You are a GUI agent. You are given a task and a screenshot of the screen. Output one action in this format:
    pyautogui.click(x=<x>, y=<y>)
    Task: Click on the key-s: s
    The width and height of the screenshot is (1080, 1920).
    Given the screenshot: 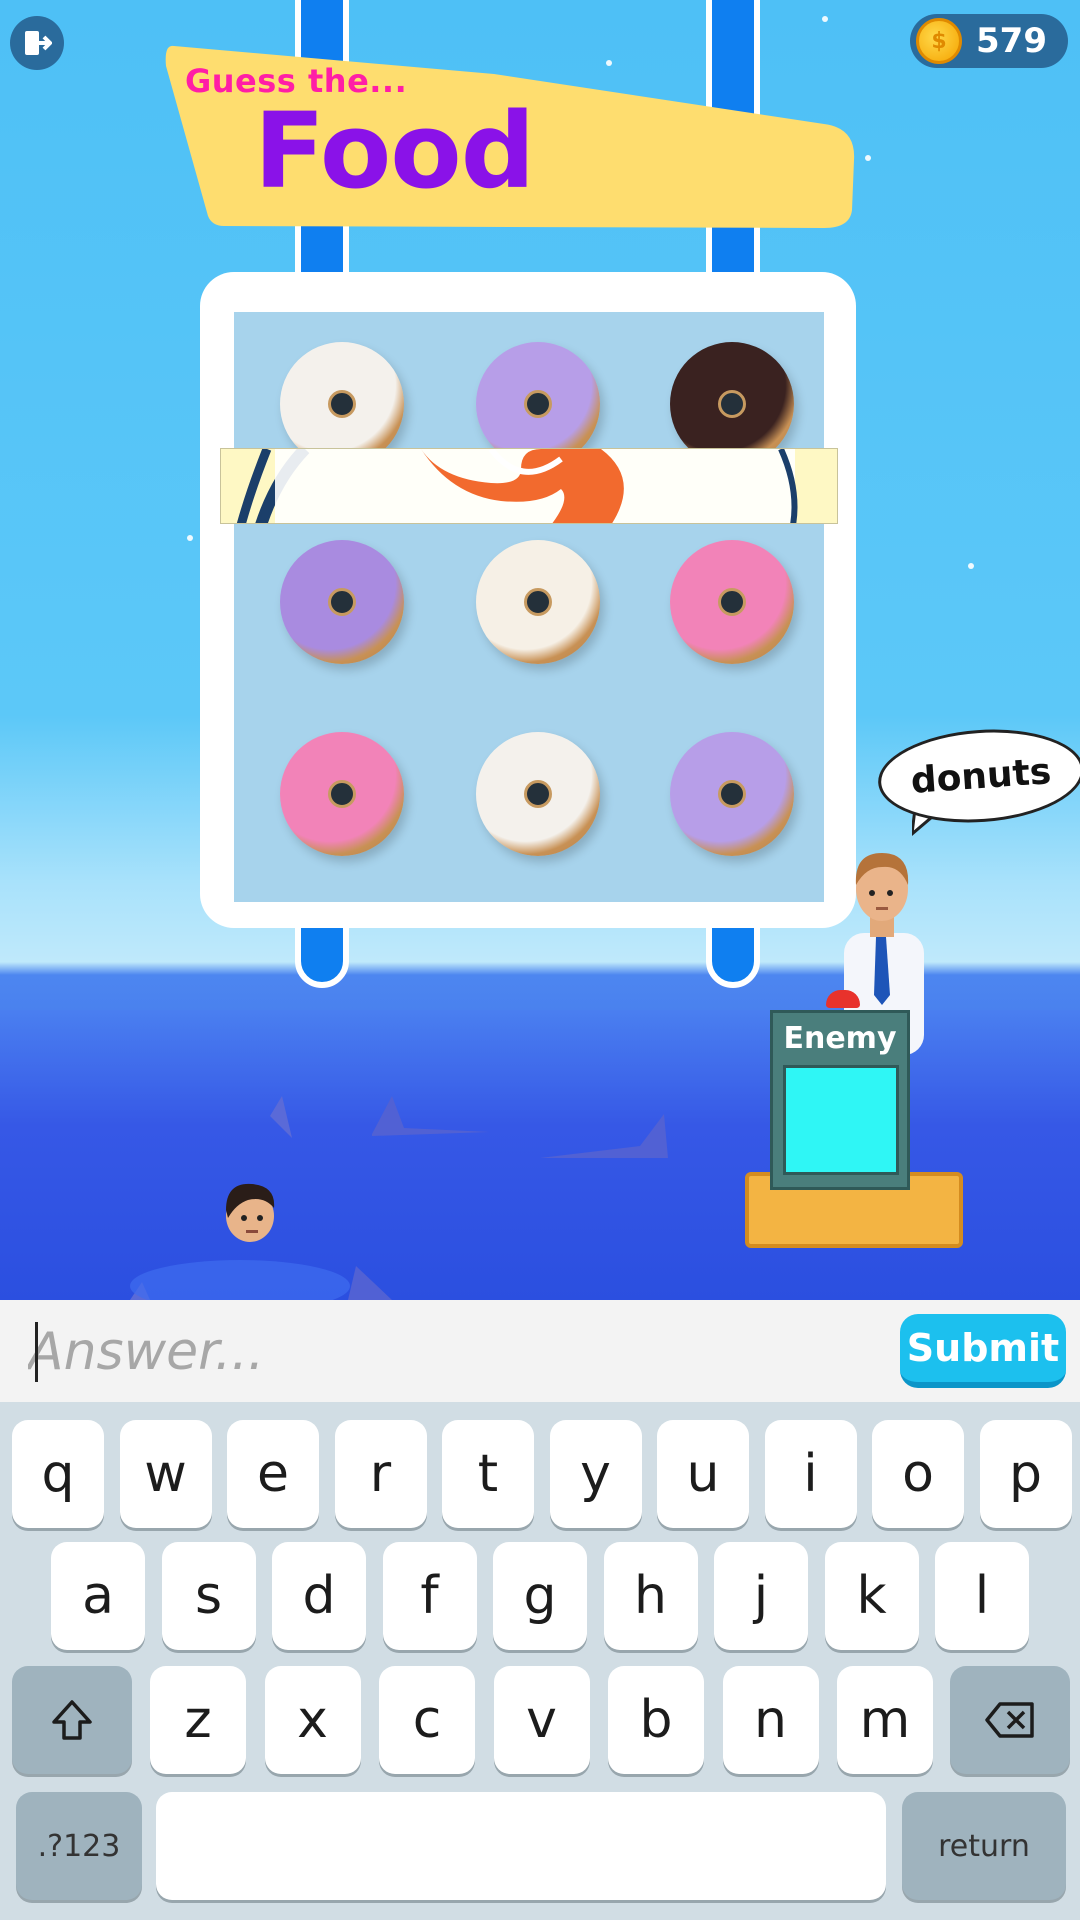 What is the action you would take?
    pyautogui.click(x=208, y=1596)
    